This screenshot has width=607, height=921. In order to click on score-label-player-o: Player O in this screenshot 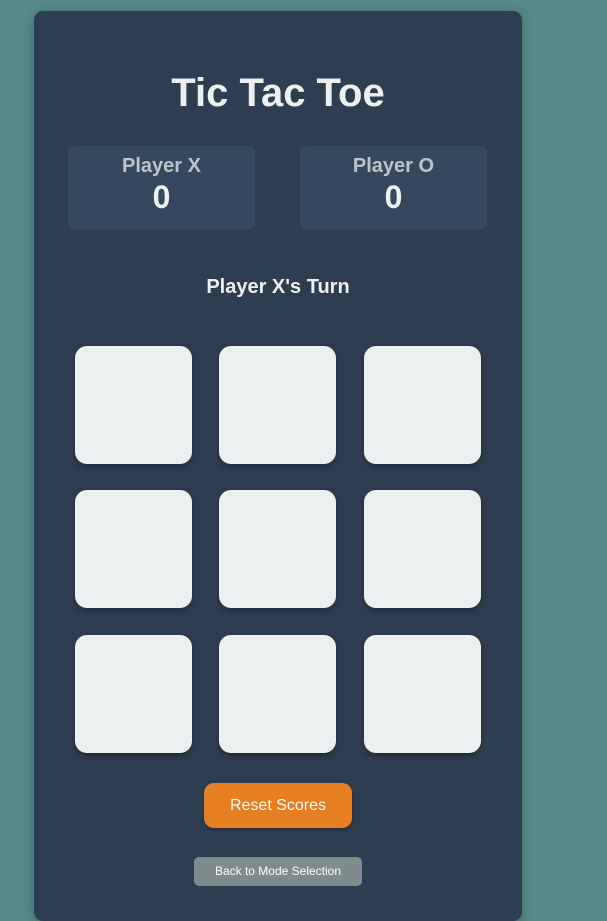, I will do `click(393, 166)`.